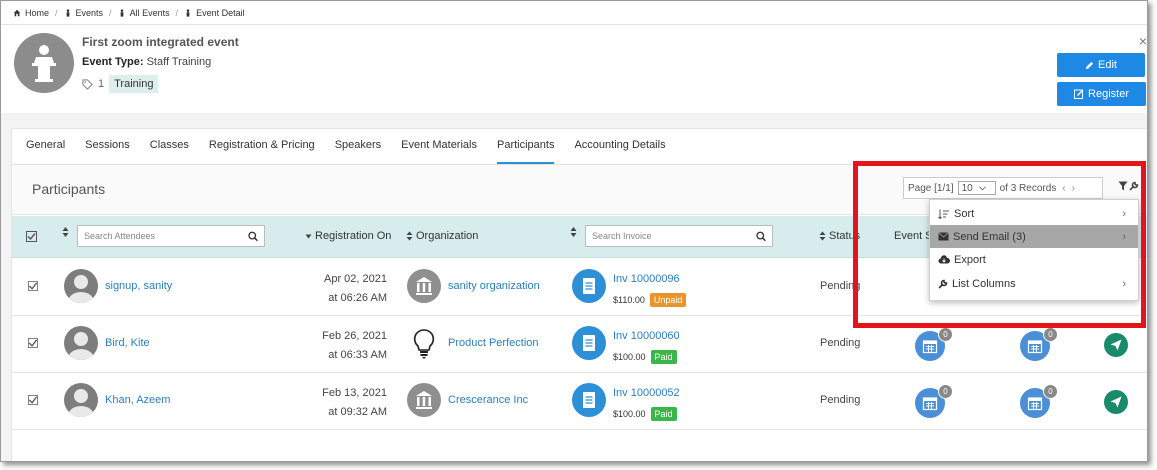 The height and width of the screenshot is (470, 1157). Describe the element at coordinates (442, 236) in the screenshot. I see `col-organization: Organization` at that location.